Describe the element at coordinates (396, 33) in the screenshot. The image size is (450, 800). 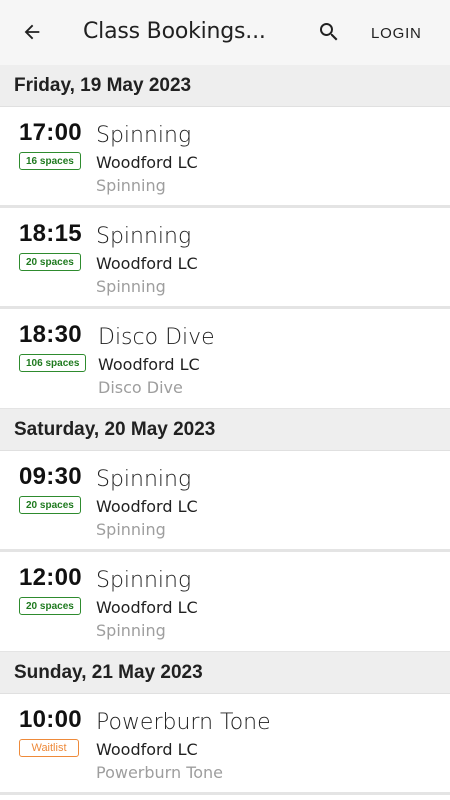
I see `login-button: LOGIN` at that location.